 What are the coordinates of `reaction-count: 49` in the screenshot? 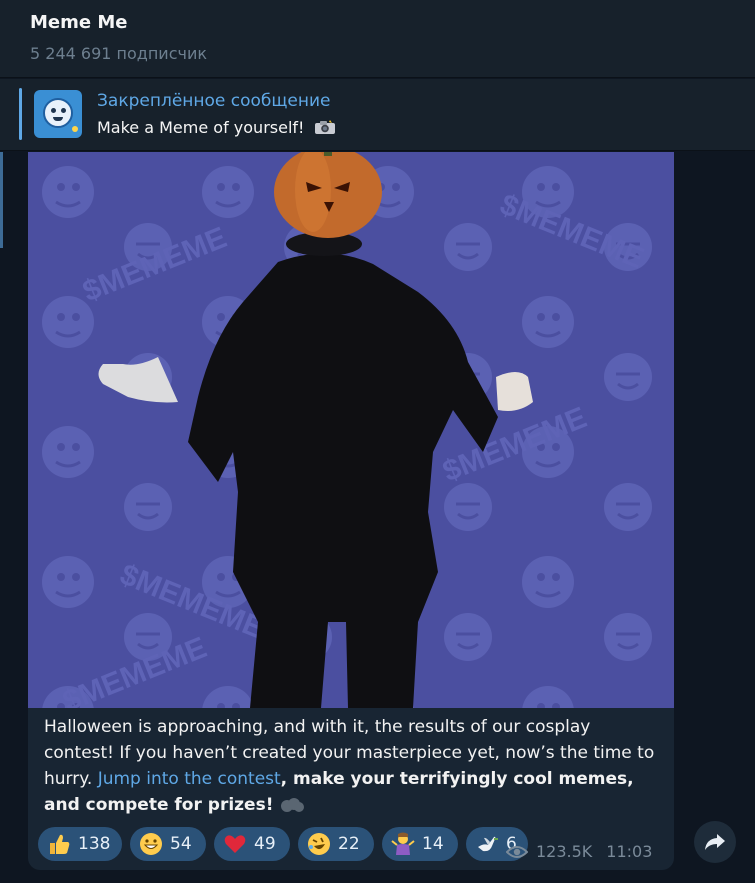 It's located at (265, 844).